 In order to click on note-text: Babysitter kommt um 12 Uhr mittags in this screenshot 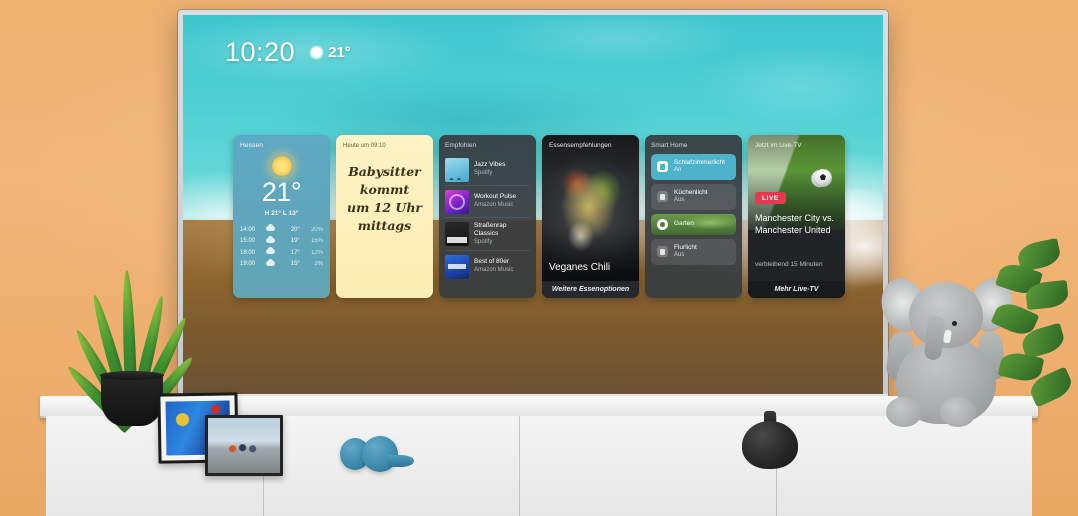, I will do `click(384, 199)`.